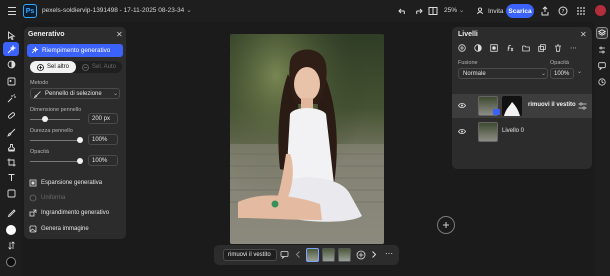 The height and width of the screenshot is (276, 610). What do you see at coordinates (99, 67) in the screenshot?
I see `auto-select-option: Sel. Auto` at bounding box center [99, 67].